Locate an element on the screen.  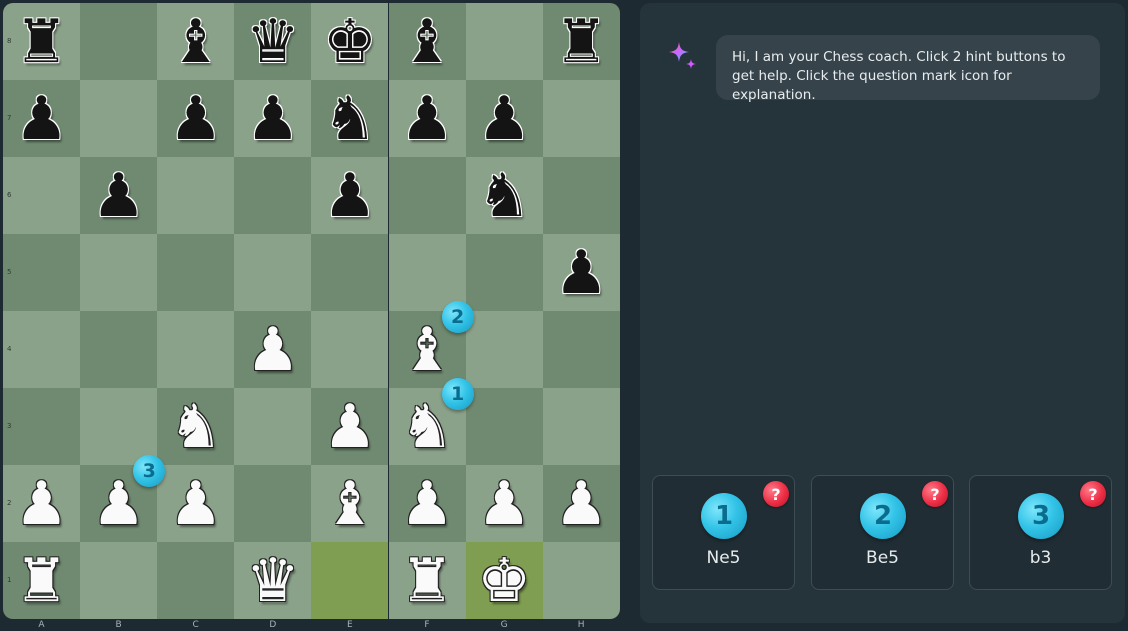
square-g3 is located at coordinates (504, 426).